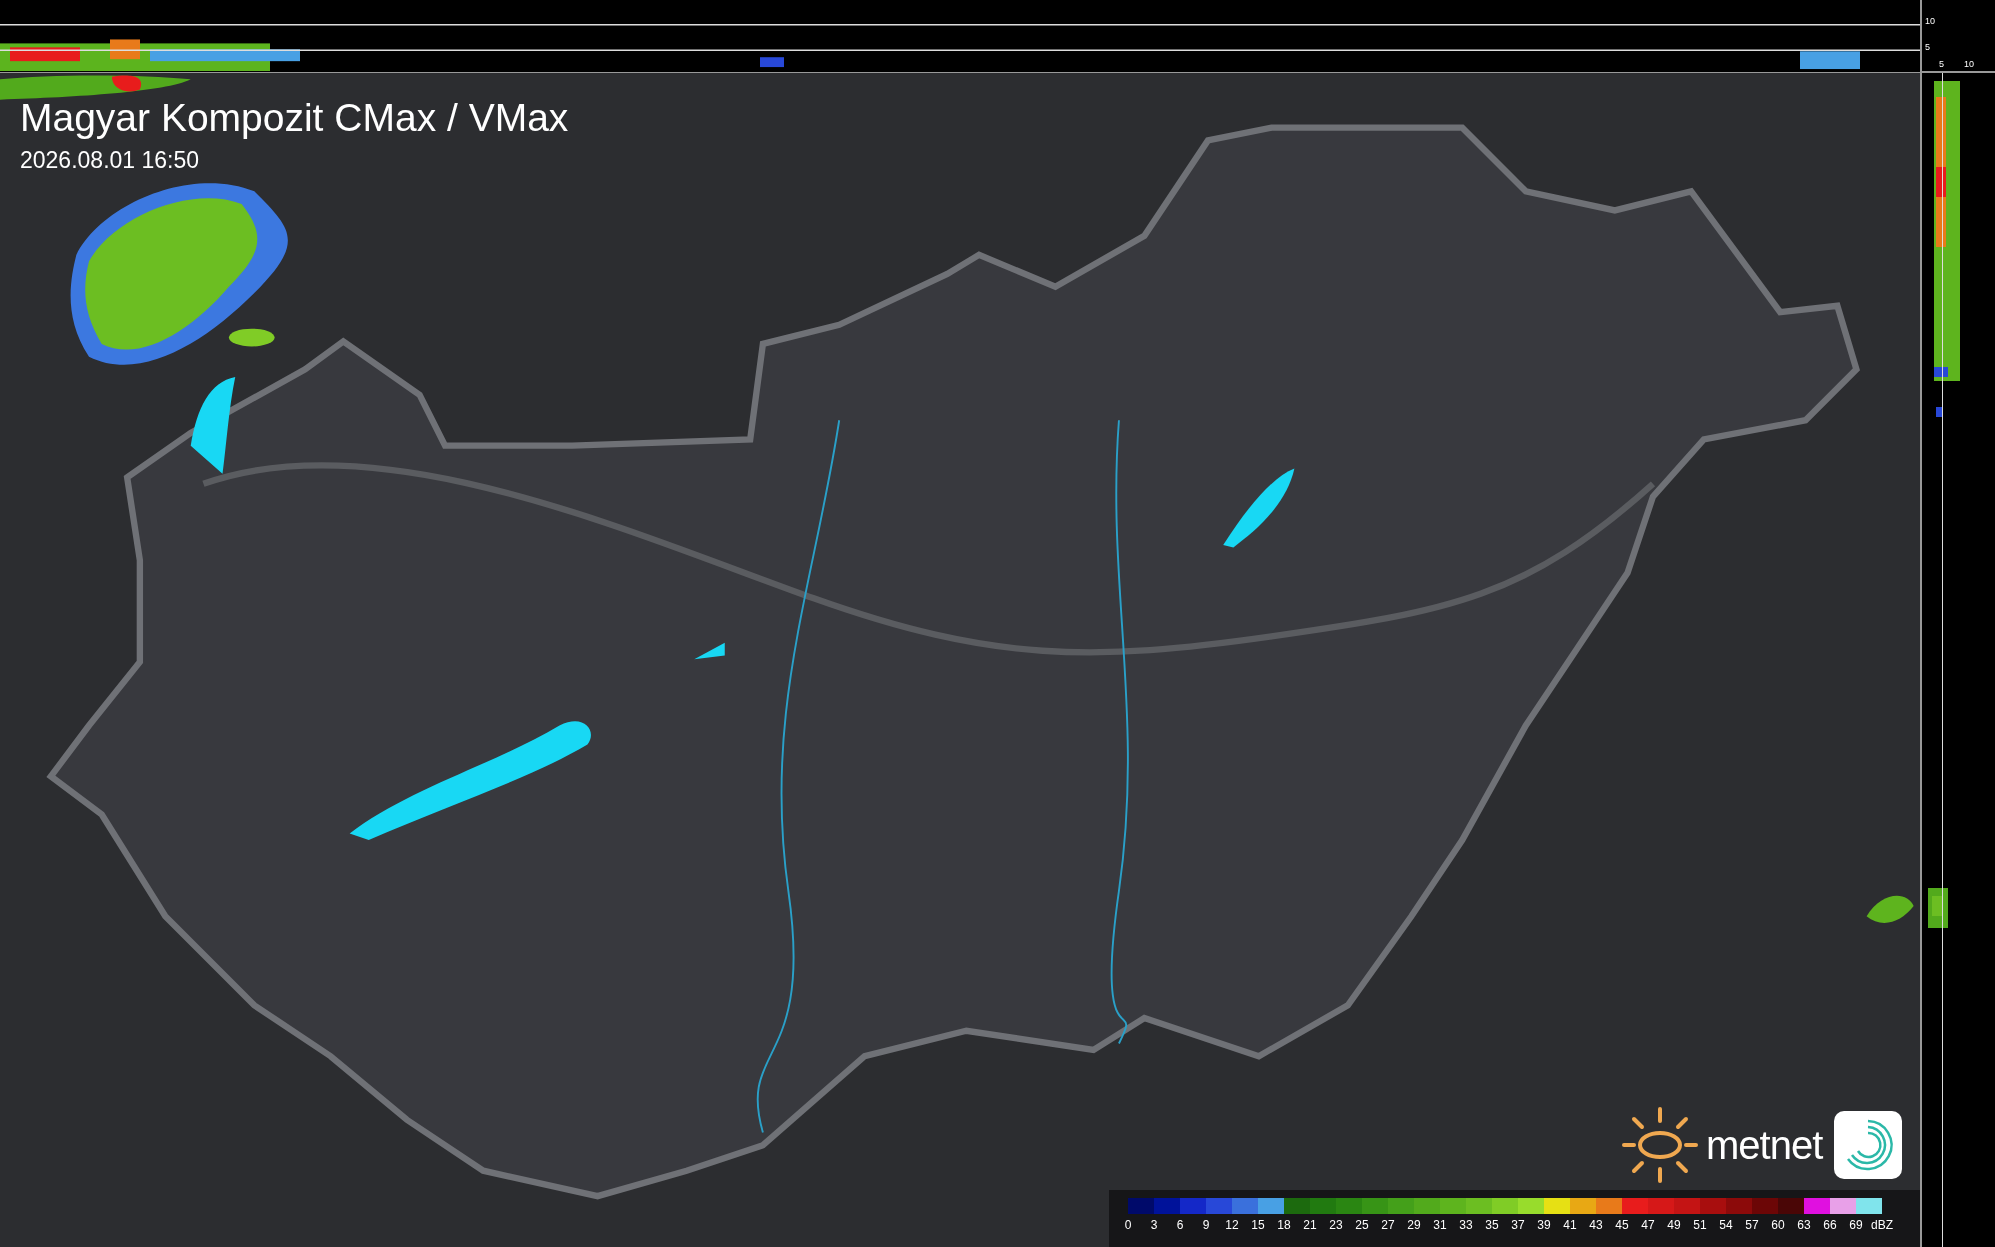 The width and height of the screenshot is (1995, 1247). What do you see at coordinates (1518, 1225) in the screenshot?
I see `legend-label: 37` at bounding box center [1518, 1225].